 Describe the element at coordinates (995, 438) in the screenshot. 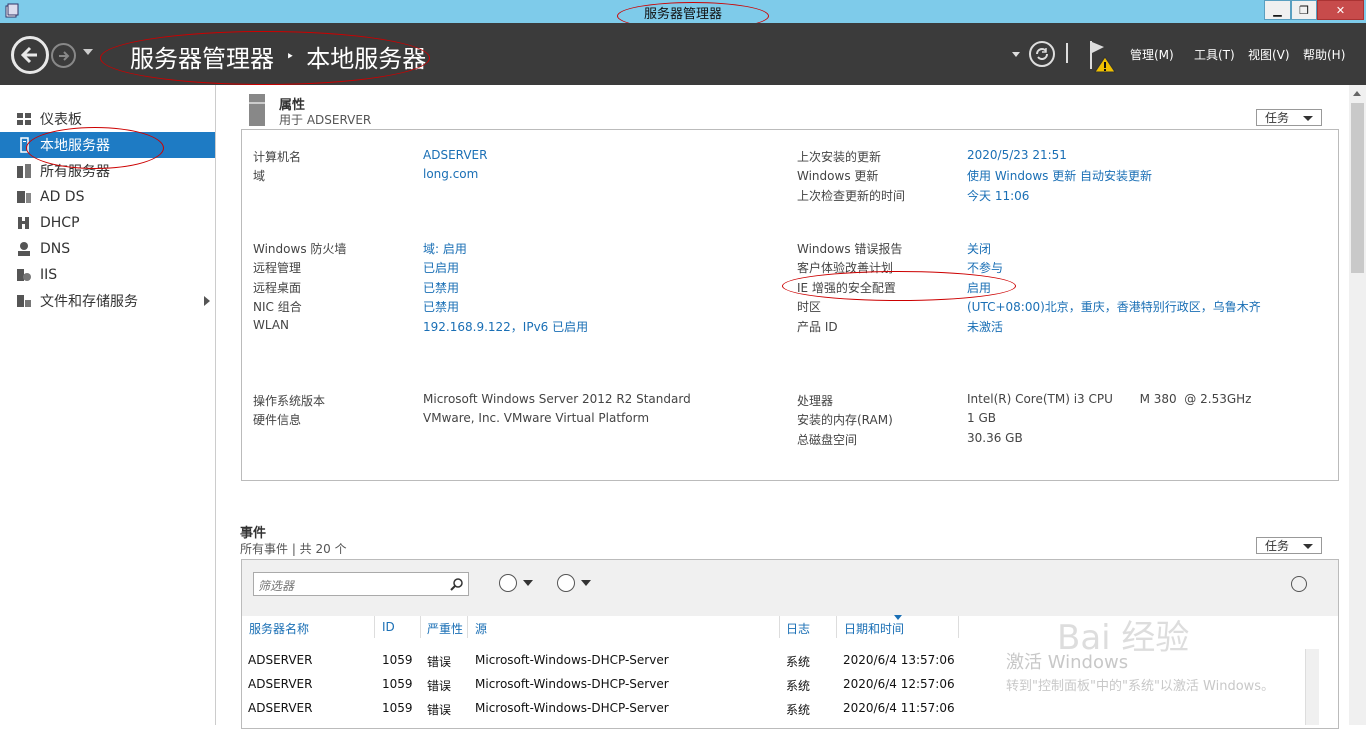

I see `disk-value: 30.36 GB` at that location.